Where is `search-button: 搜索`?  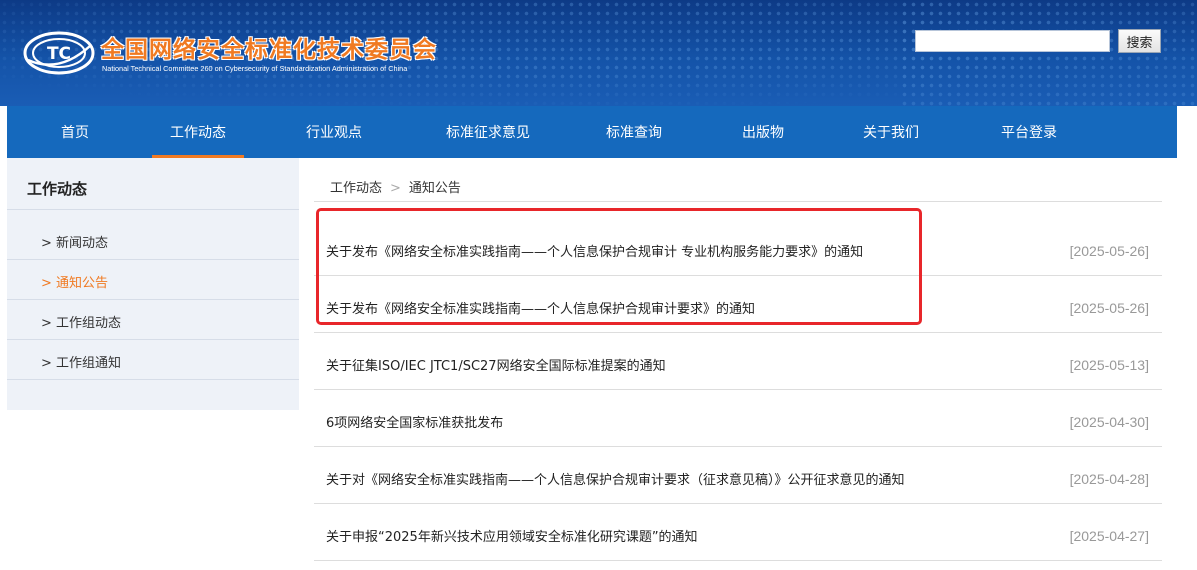 search-button: 搜索 is located at coordinates (1139, 41).